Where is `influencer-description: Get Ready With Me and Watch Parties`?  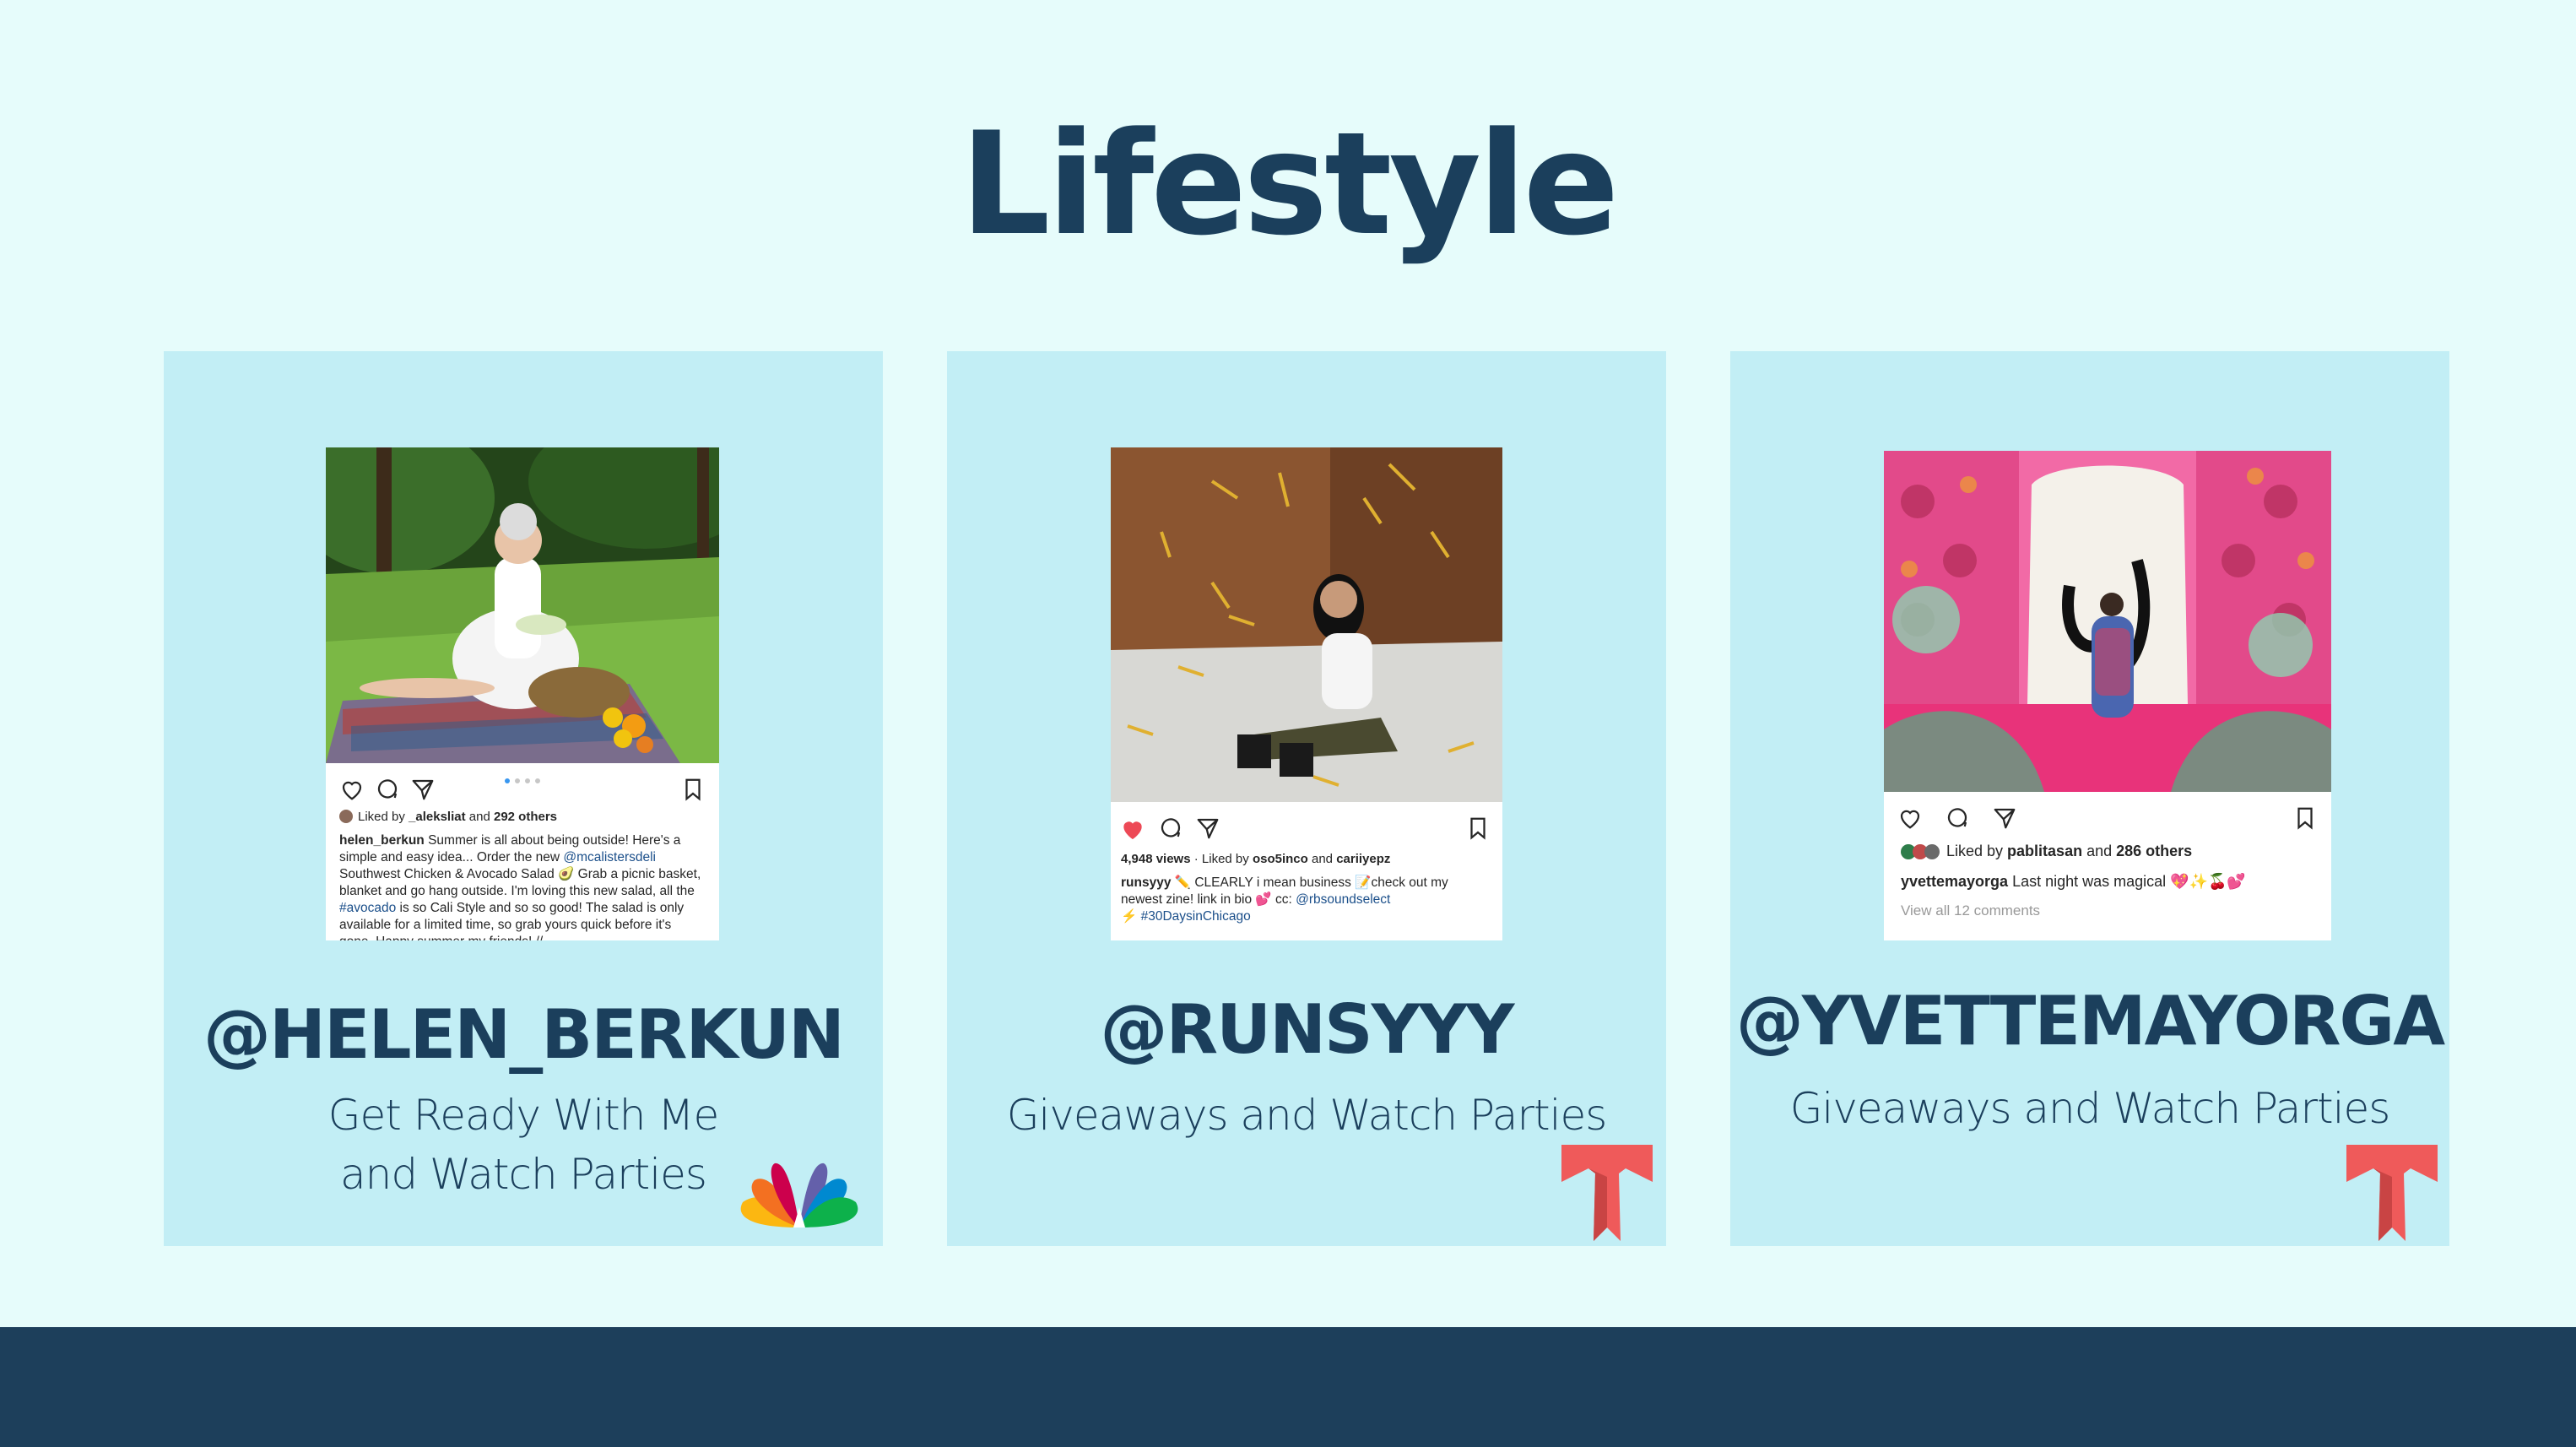 influencer-description: Get Ready With Me and Watch Parties is located at coordinates (523, 1145).